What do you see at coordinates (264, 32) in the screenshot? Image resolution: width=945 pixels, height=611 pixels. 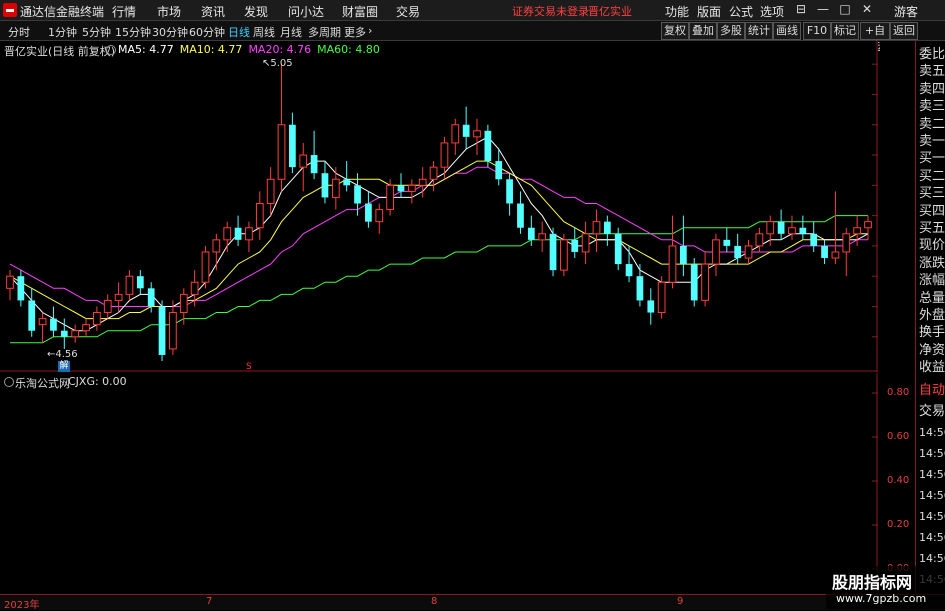 I see `tab-weekly: 周线` at bounding box center [264, 32].